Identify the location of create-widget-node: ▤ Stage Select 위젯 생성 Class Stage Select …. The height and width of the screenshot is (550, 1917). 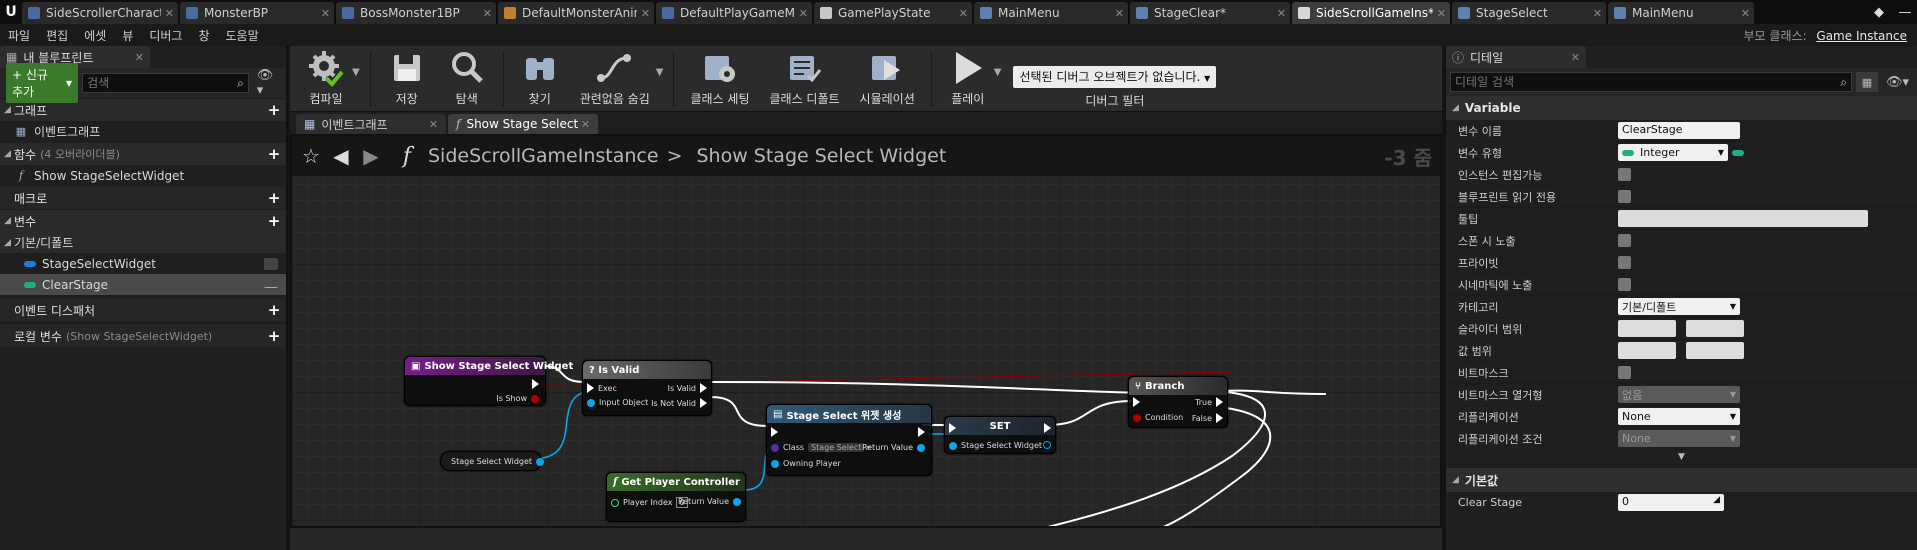
(849, 440).